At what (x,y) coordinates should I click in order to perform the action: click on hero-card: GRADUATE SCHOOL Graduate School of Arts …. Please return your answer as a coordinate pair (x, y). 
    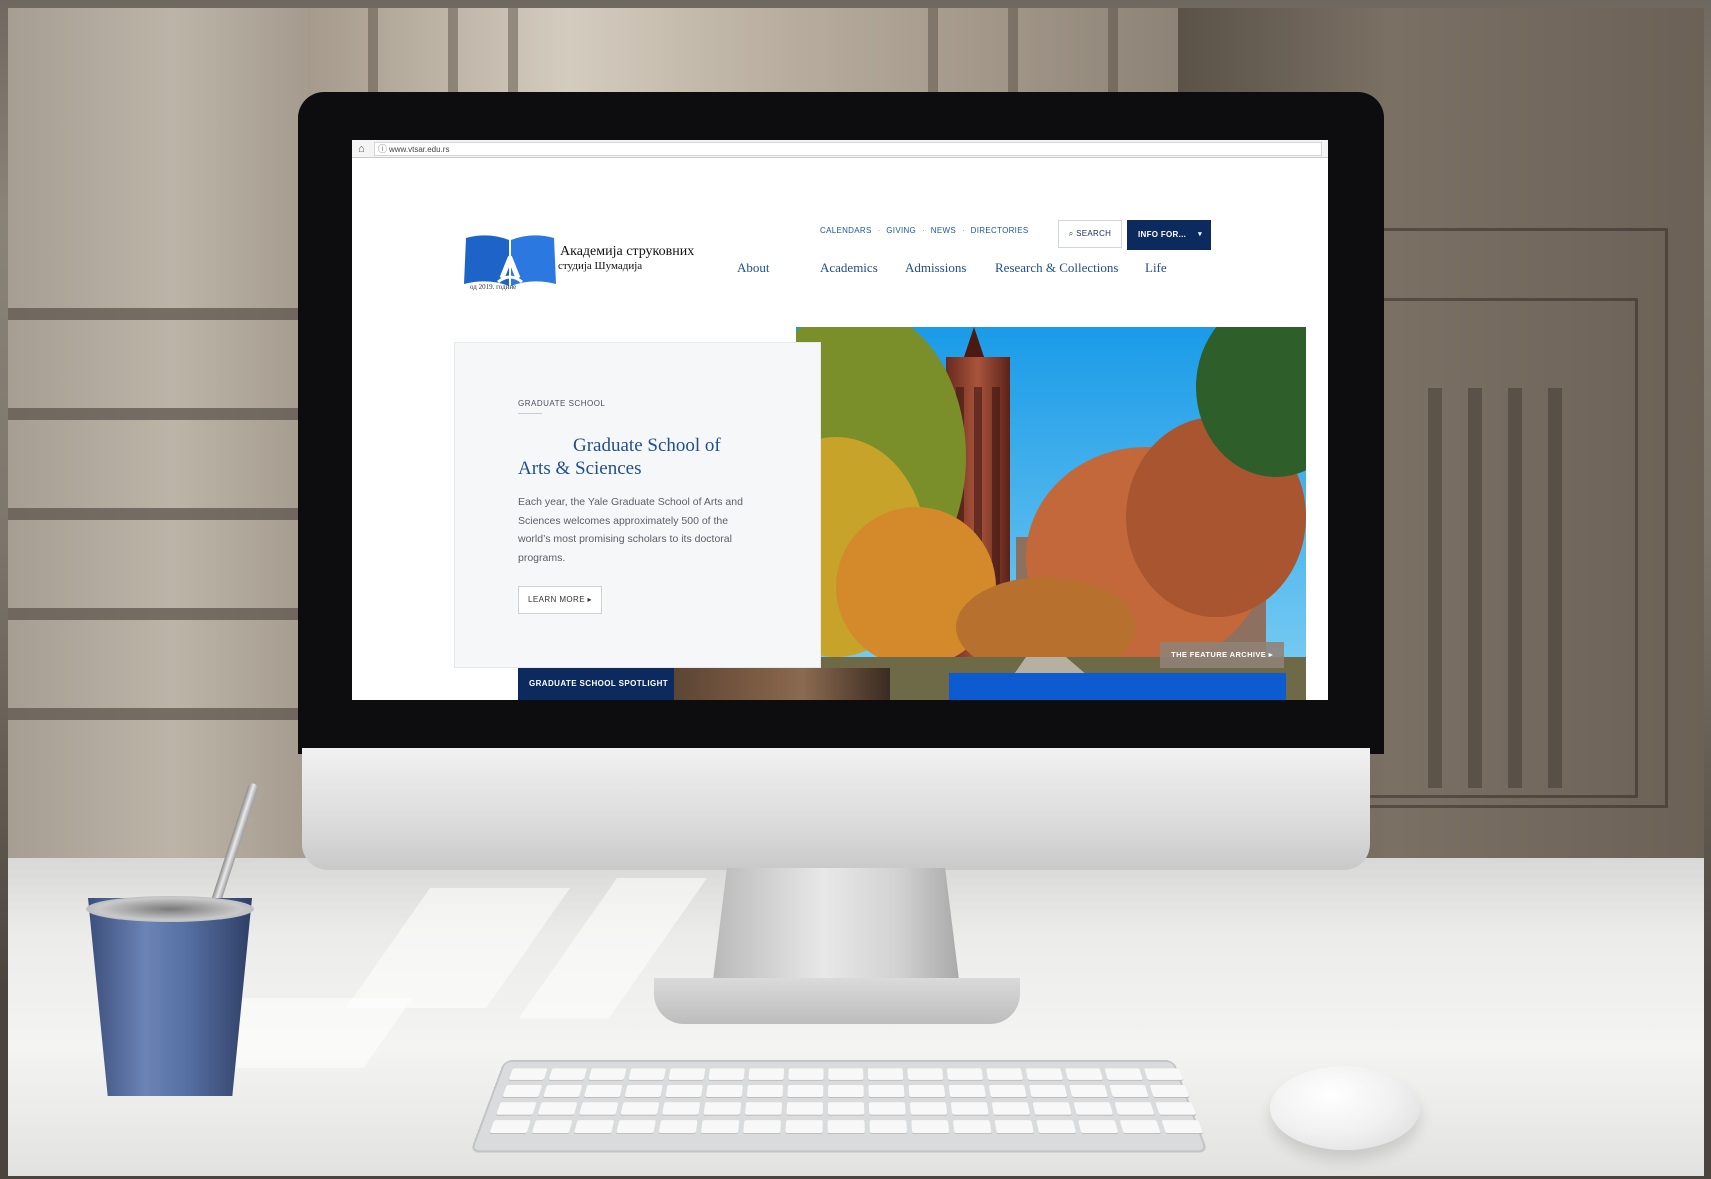
    Looking at the image, I should click on (637, 505).